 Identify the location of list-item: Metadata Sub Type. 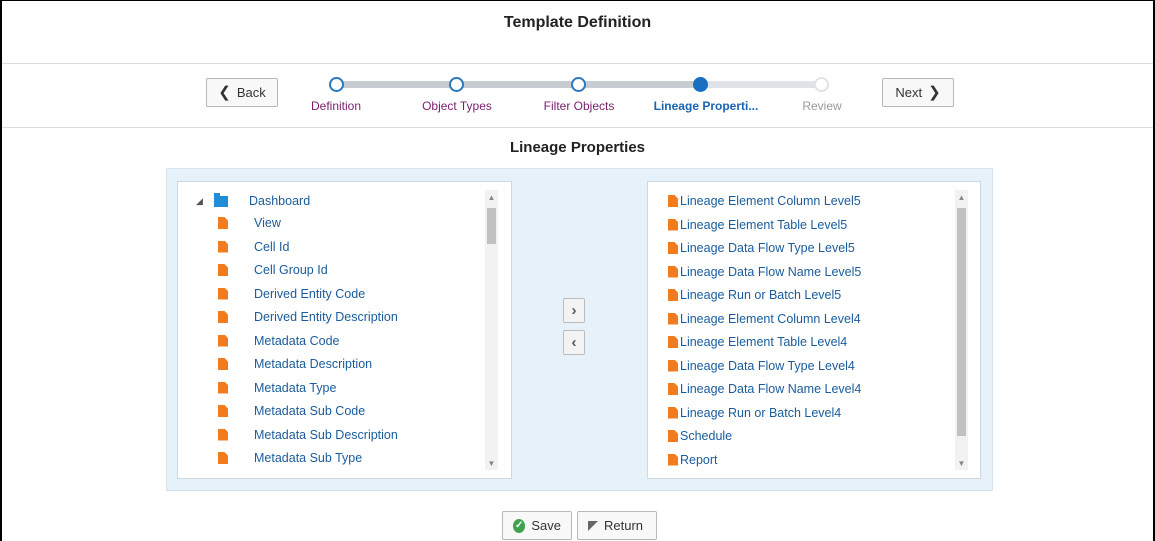
(290, 458).